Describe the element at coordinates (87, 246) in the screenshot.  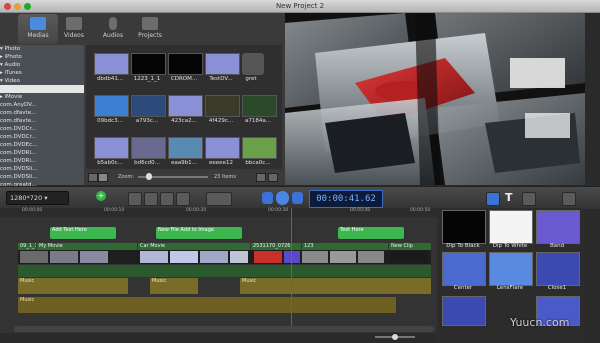
I see `video-clip-label: My Movie` at that location.